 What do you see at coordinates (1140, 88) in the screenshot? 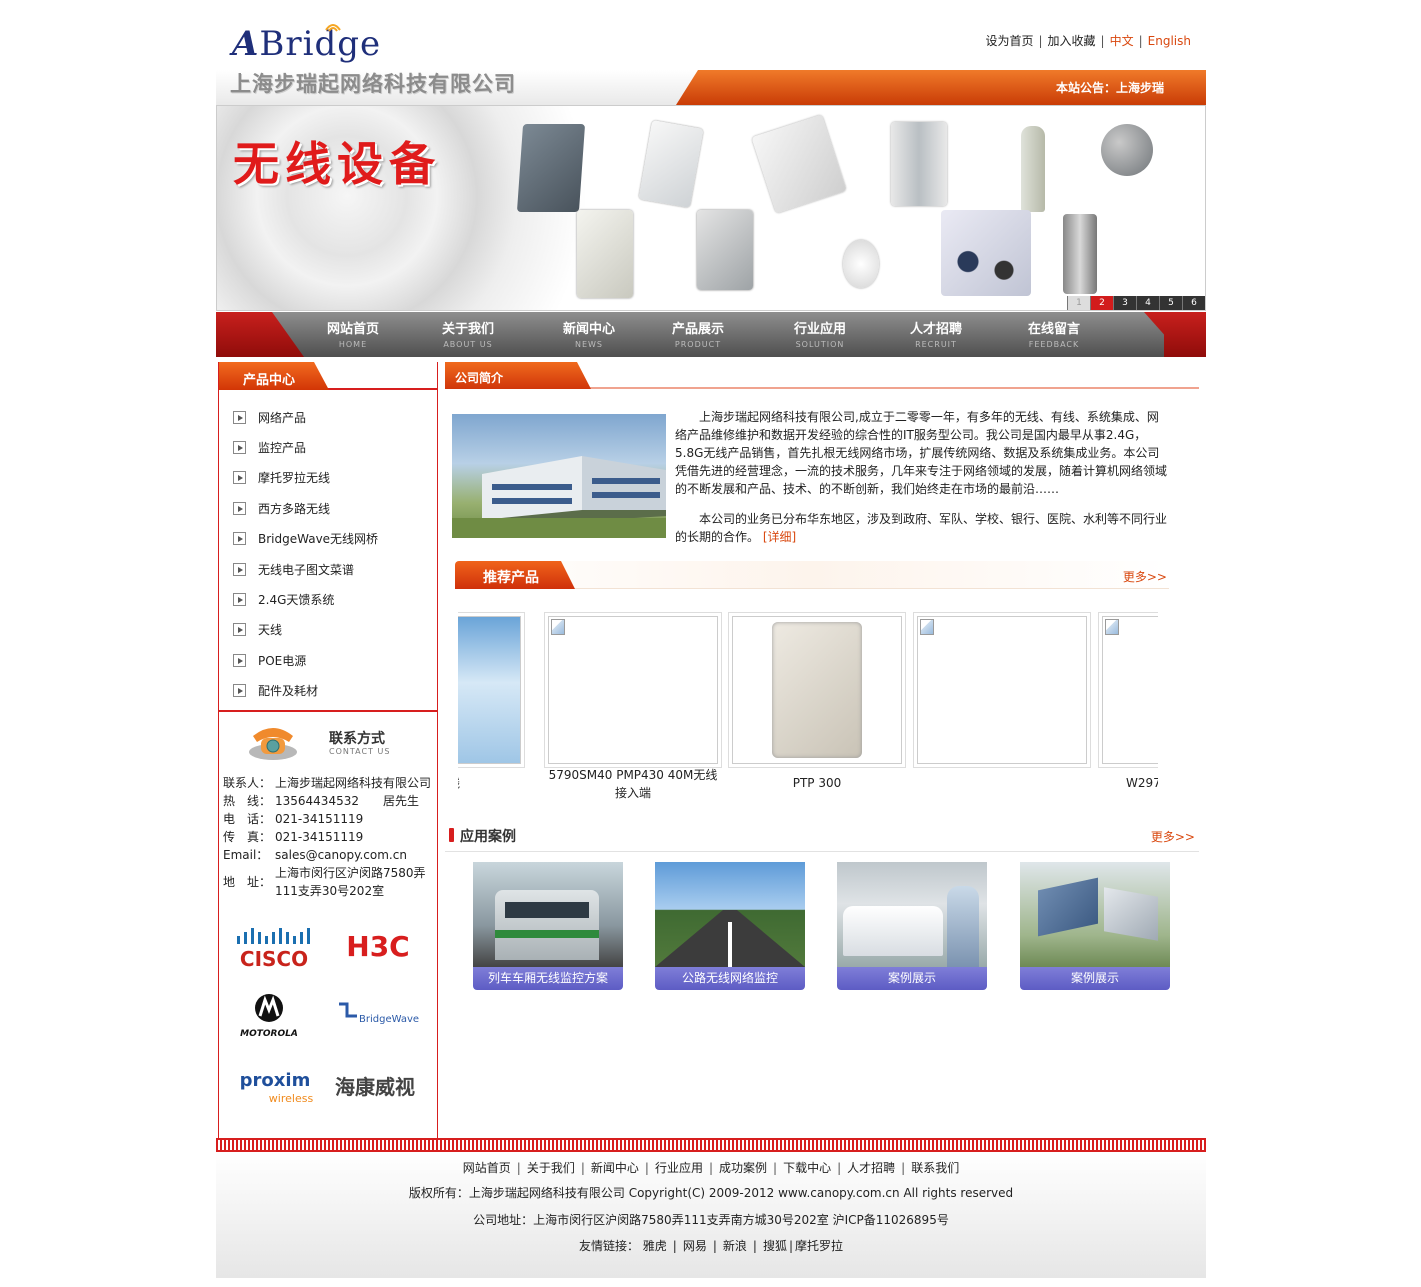
I see `notice-text: 上海步瑞` at bounding box center [1140, 88].